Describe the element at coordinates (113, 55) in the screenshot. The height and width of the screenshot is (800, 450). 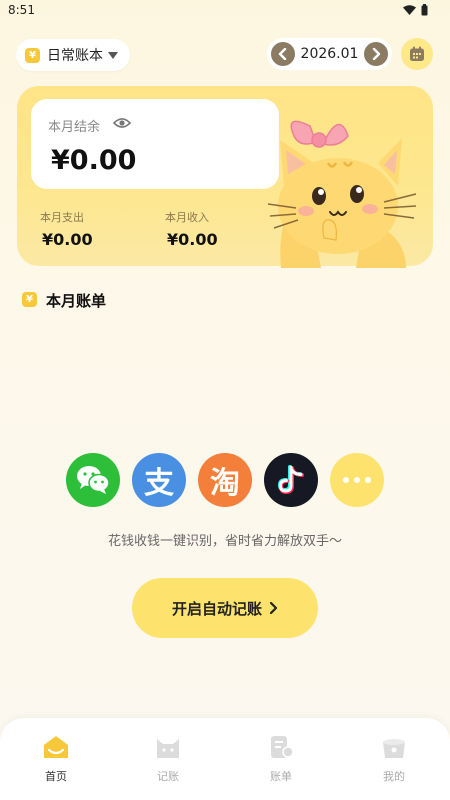
I see `caret-down-icon` at that location.